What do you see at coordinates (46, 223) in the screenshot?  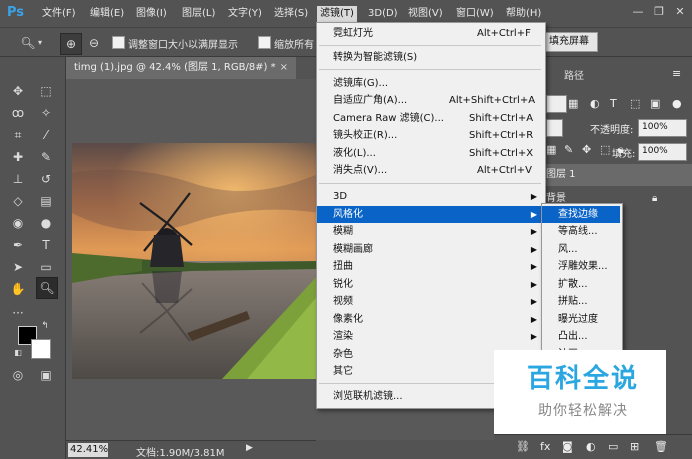 I see `dodge-tool-icon: ●` at bounding box center [46, 223].